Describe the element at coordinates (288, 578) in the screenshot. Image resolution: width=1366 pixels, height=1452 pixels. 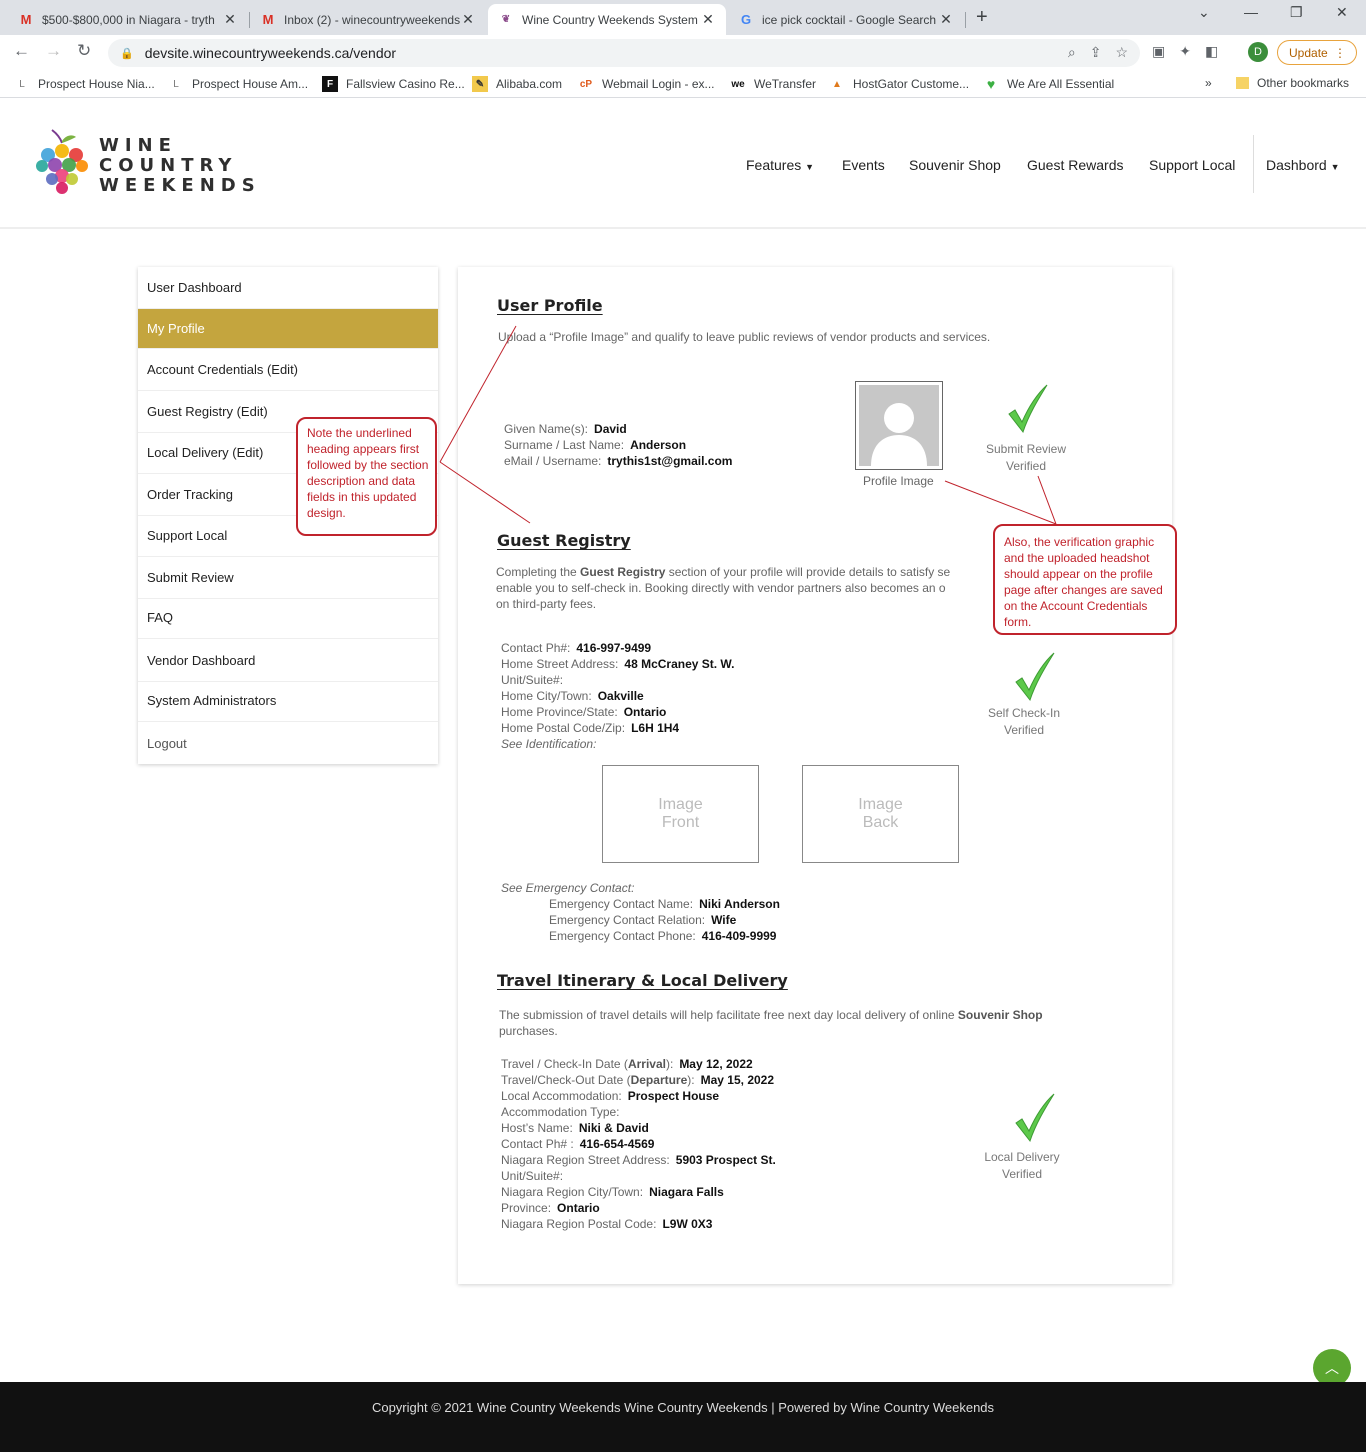
I see `sidebar-item-submit-review: Submit Review` at that location.